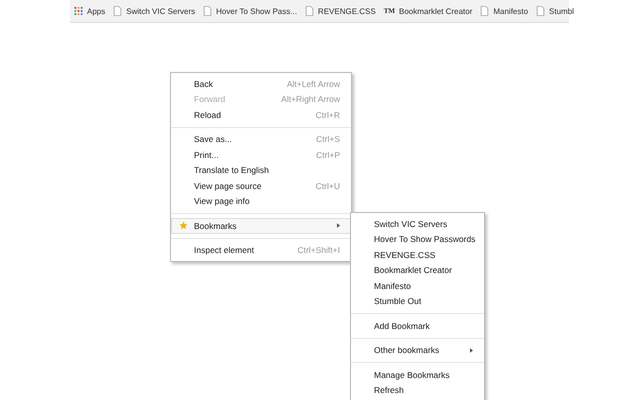 The height and width of the screenshot is (400, 640). What do you see at coordinates (402, 325) in the screenshot?
I see `menu-label: Add Bookmark` at bounding box center [402, 325].